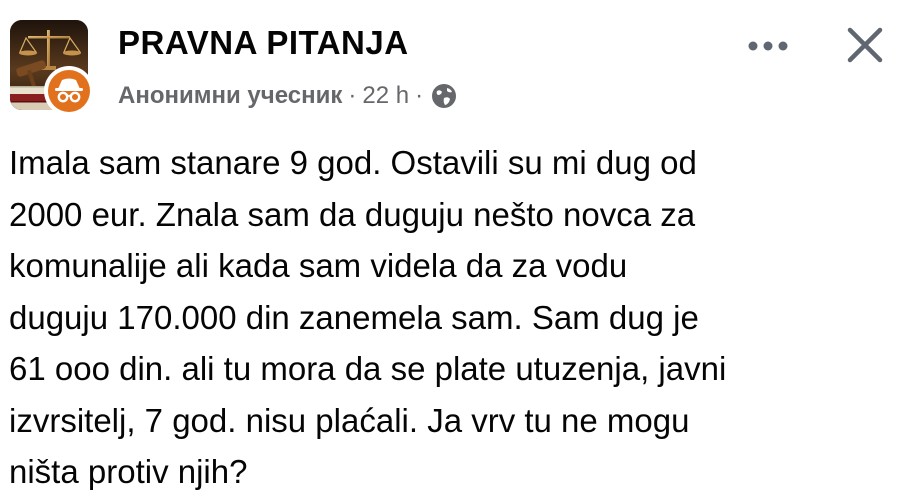 This screenshot has width=900, height=498. I want to click on group-name: PRAVNA PITANJA, so click(263, 43).